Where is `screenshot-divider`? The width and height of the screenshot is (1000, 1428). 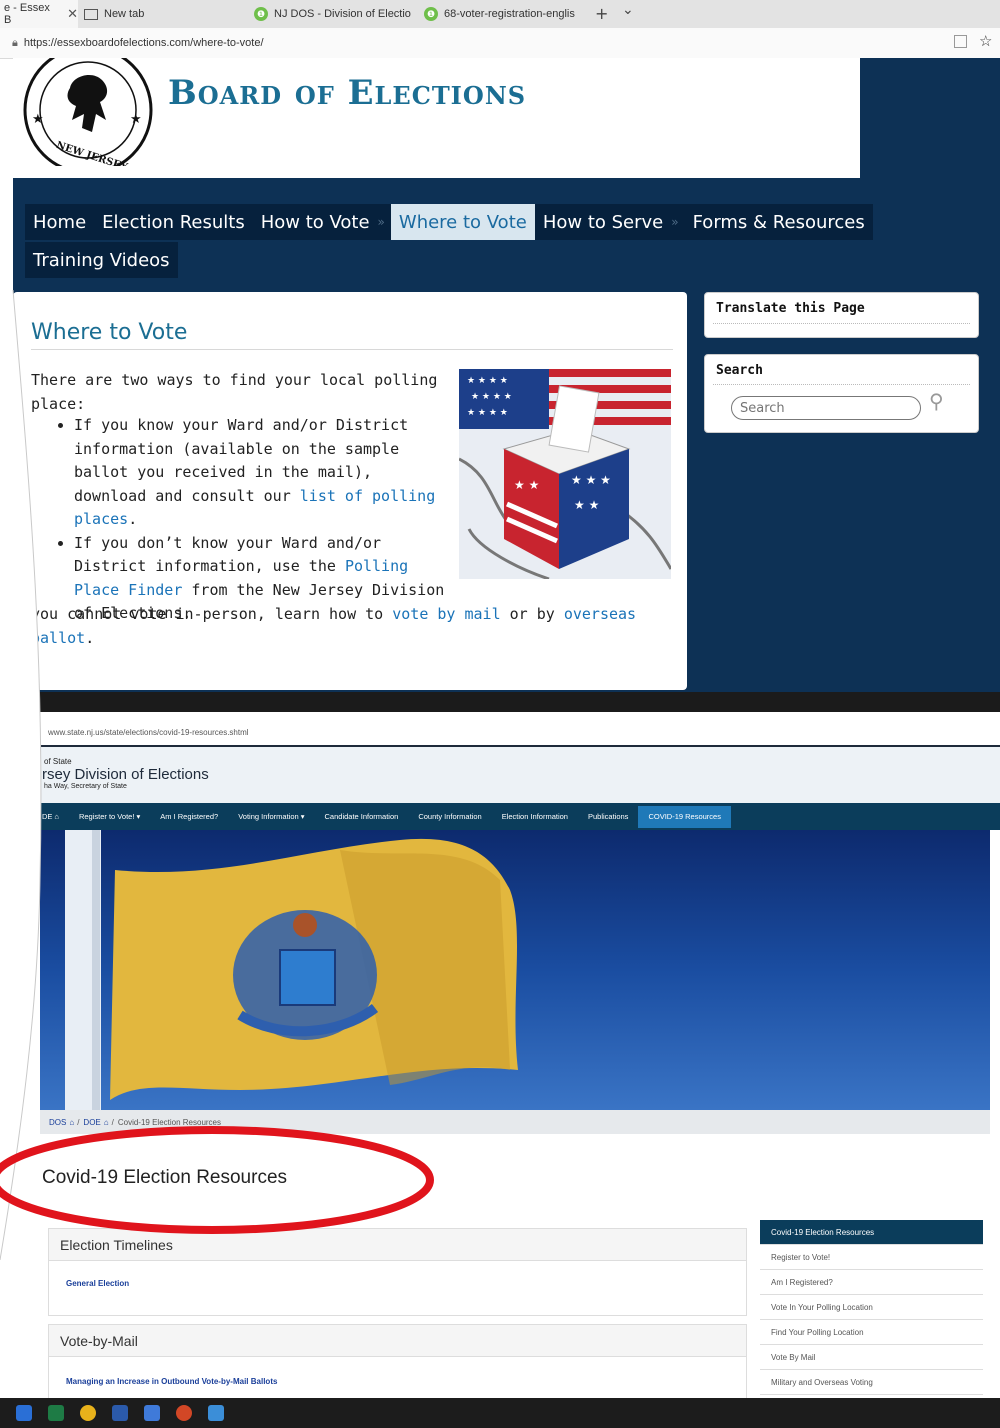
screenshot-divider is located at coordinates (500, 702).